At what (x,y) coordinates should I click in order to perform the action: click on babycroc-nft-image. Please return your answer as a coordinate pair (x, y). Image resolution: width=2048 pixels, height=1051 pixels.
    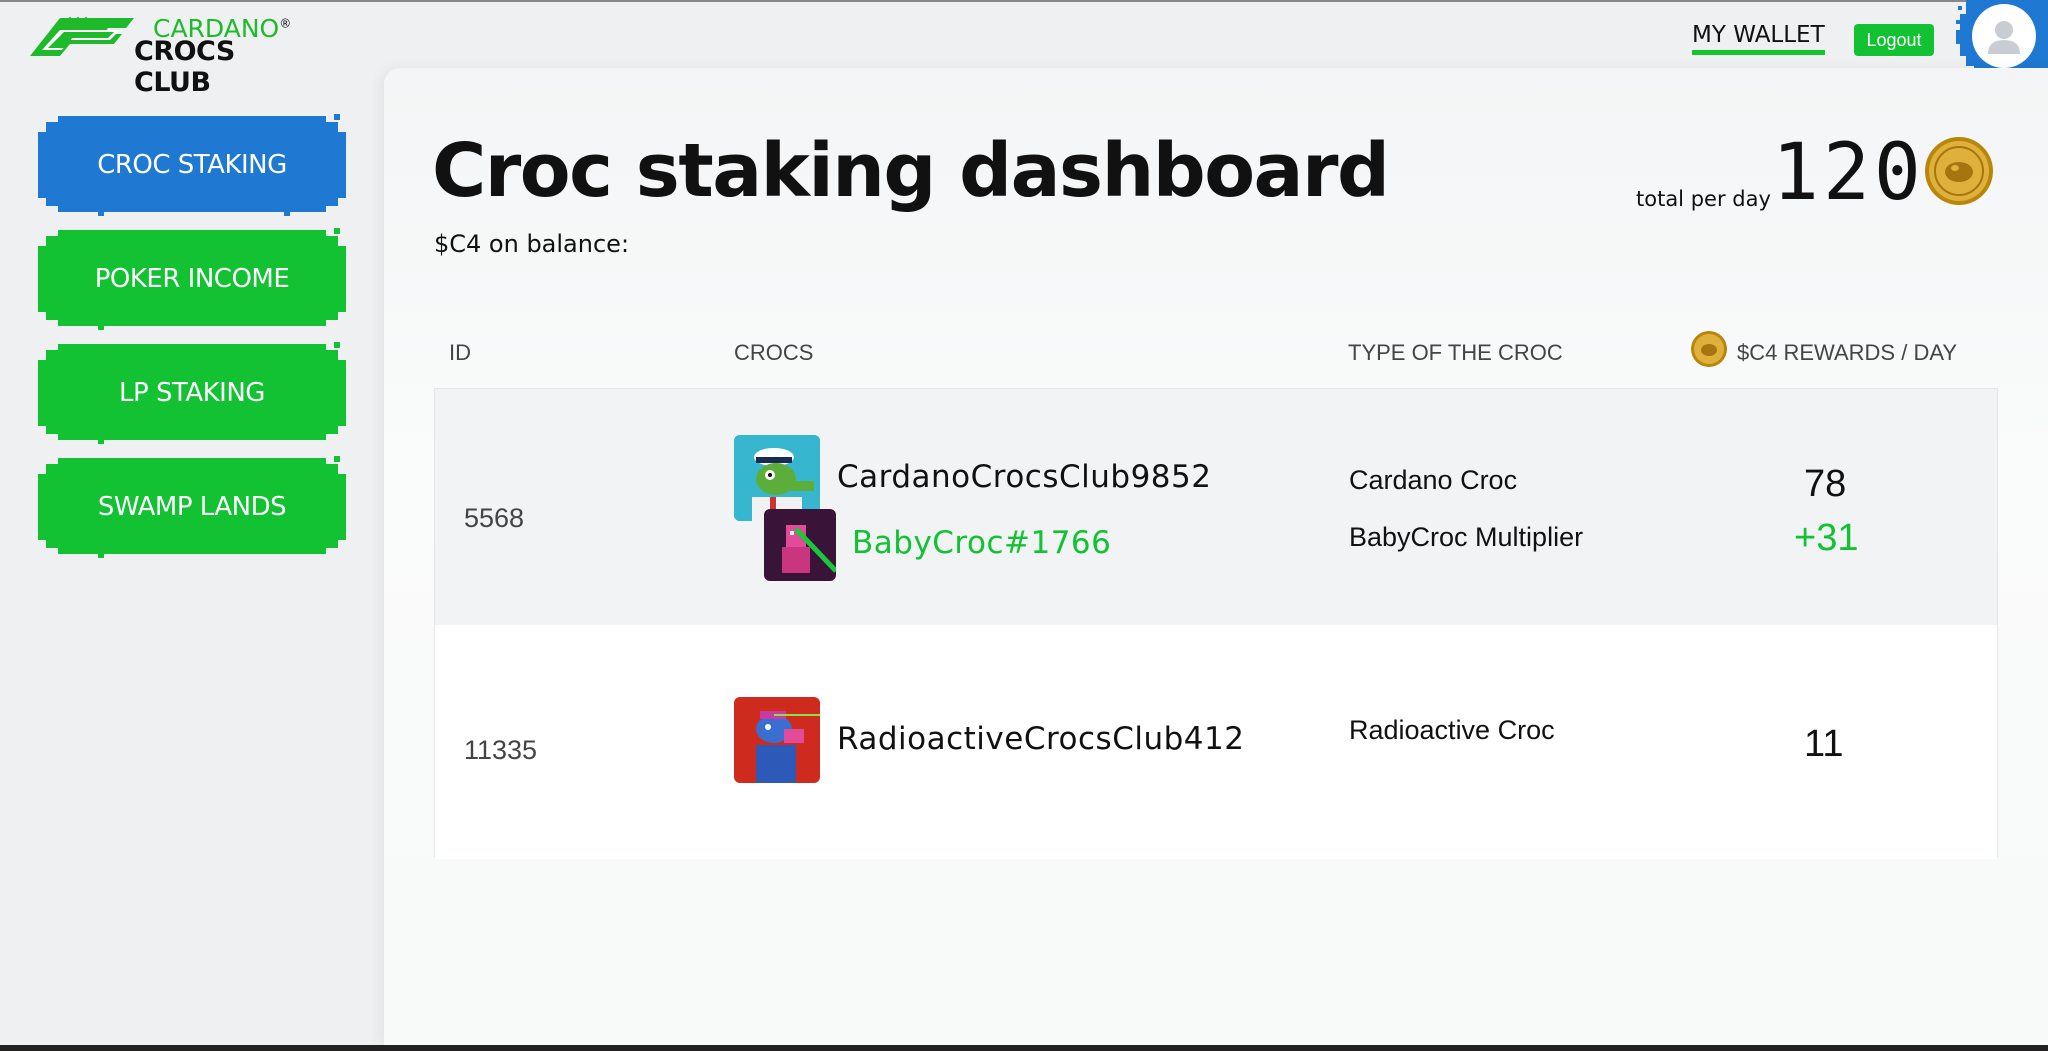
    Looking at the image, I should click on (800, 545).